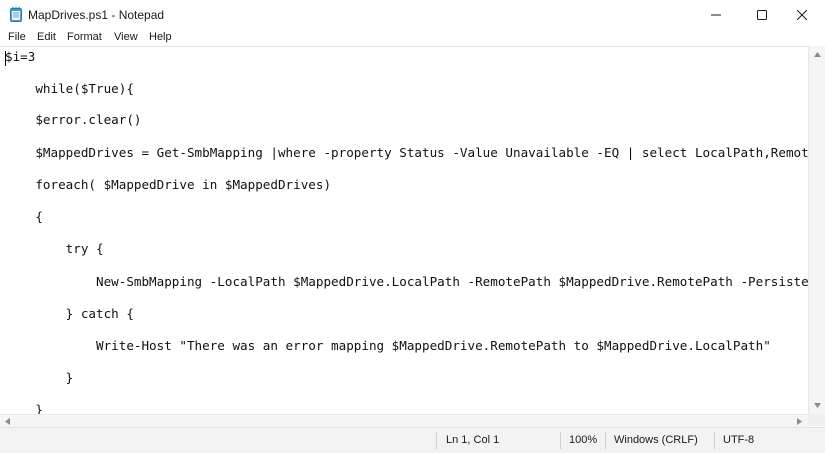  Describe the element at coordinates (817, 54) in the screenshot. I see `scroll-up-icon` at that location.